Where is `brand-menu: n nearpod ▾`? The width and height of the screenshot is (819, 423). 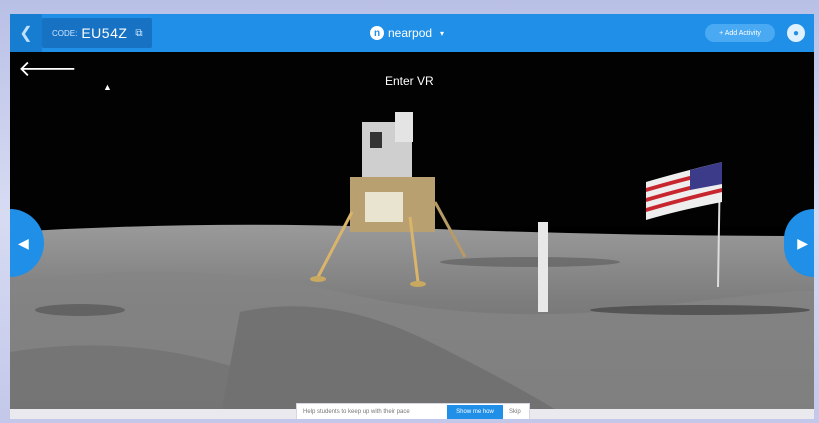
brand-menu: n nearpod ▾ is located at coordinates (407, 33).